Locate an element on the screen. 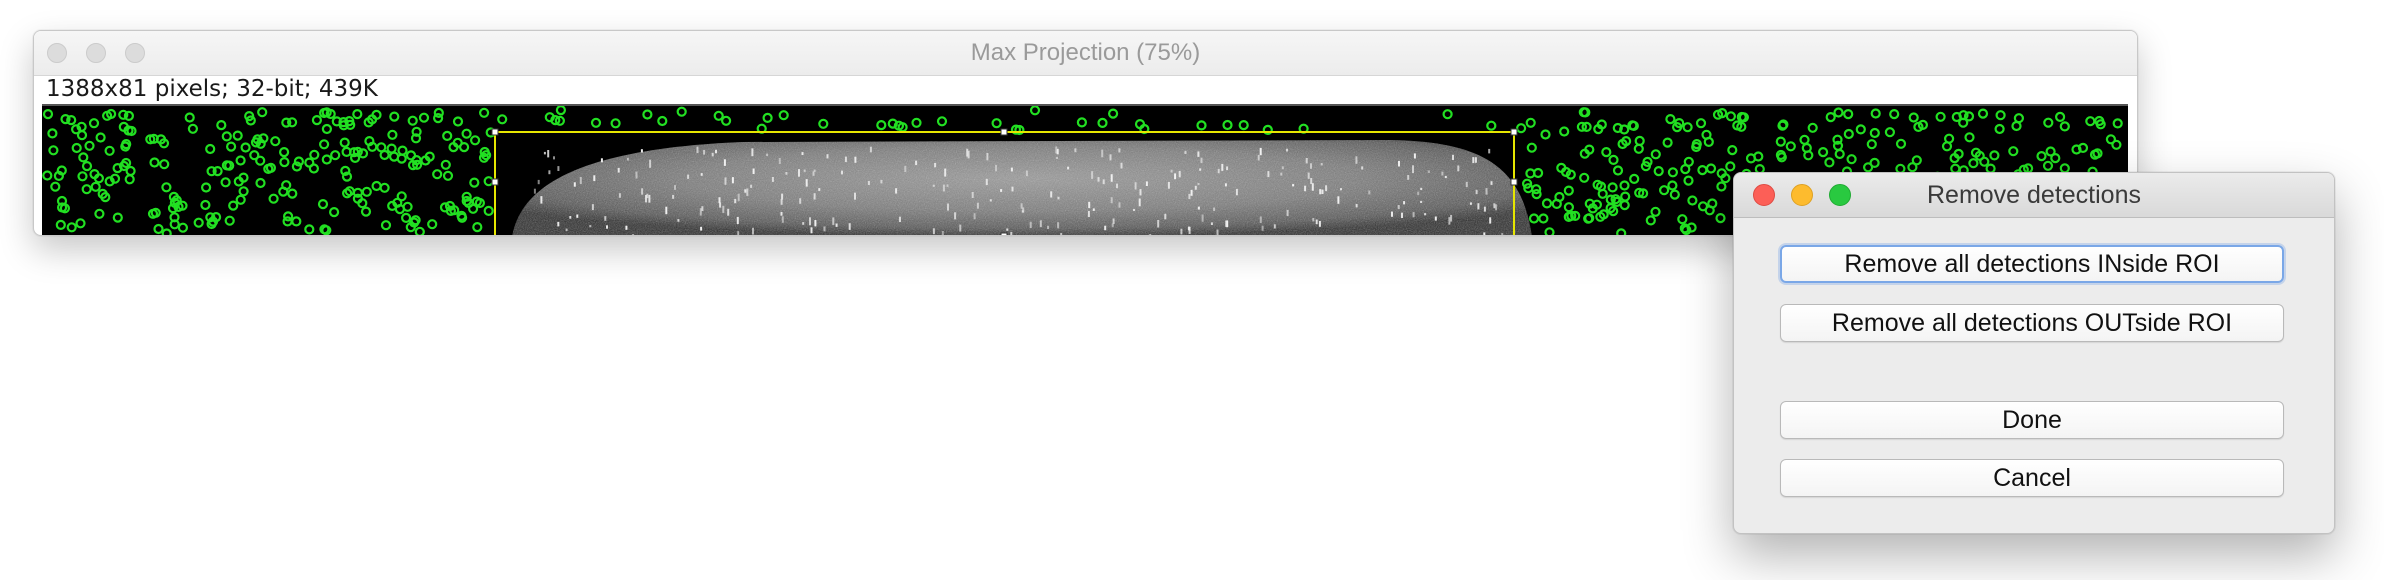  image-window-title: Max Projection (75%) is located at coordinates (1085, 52).